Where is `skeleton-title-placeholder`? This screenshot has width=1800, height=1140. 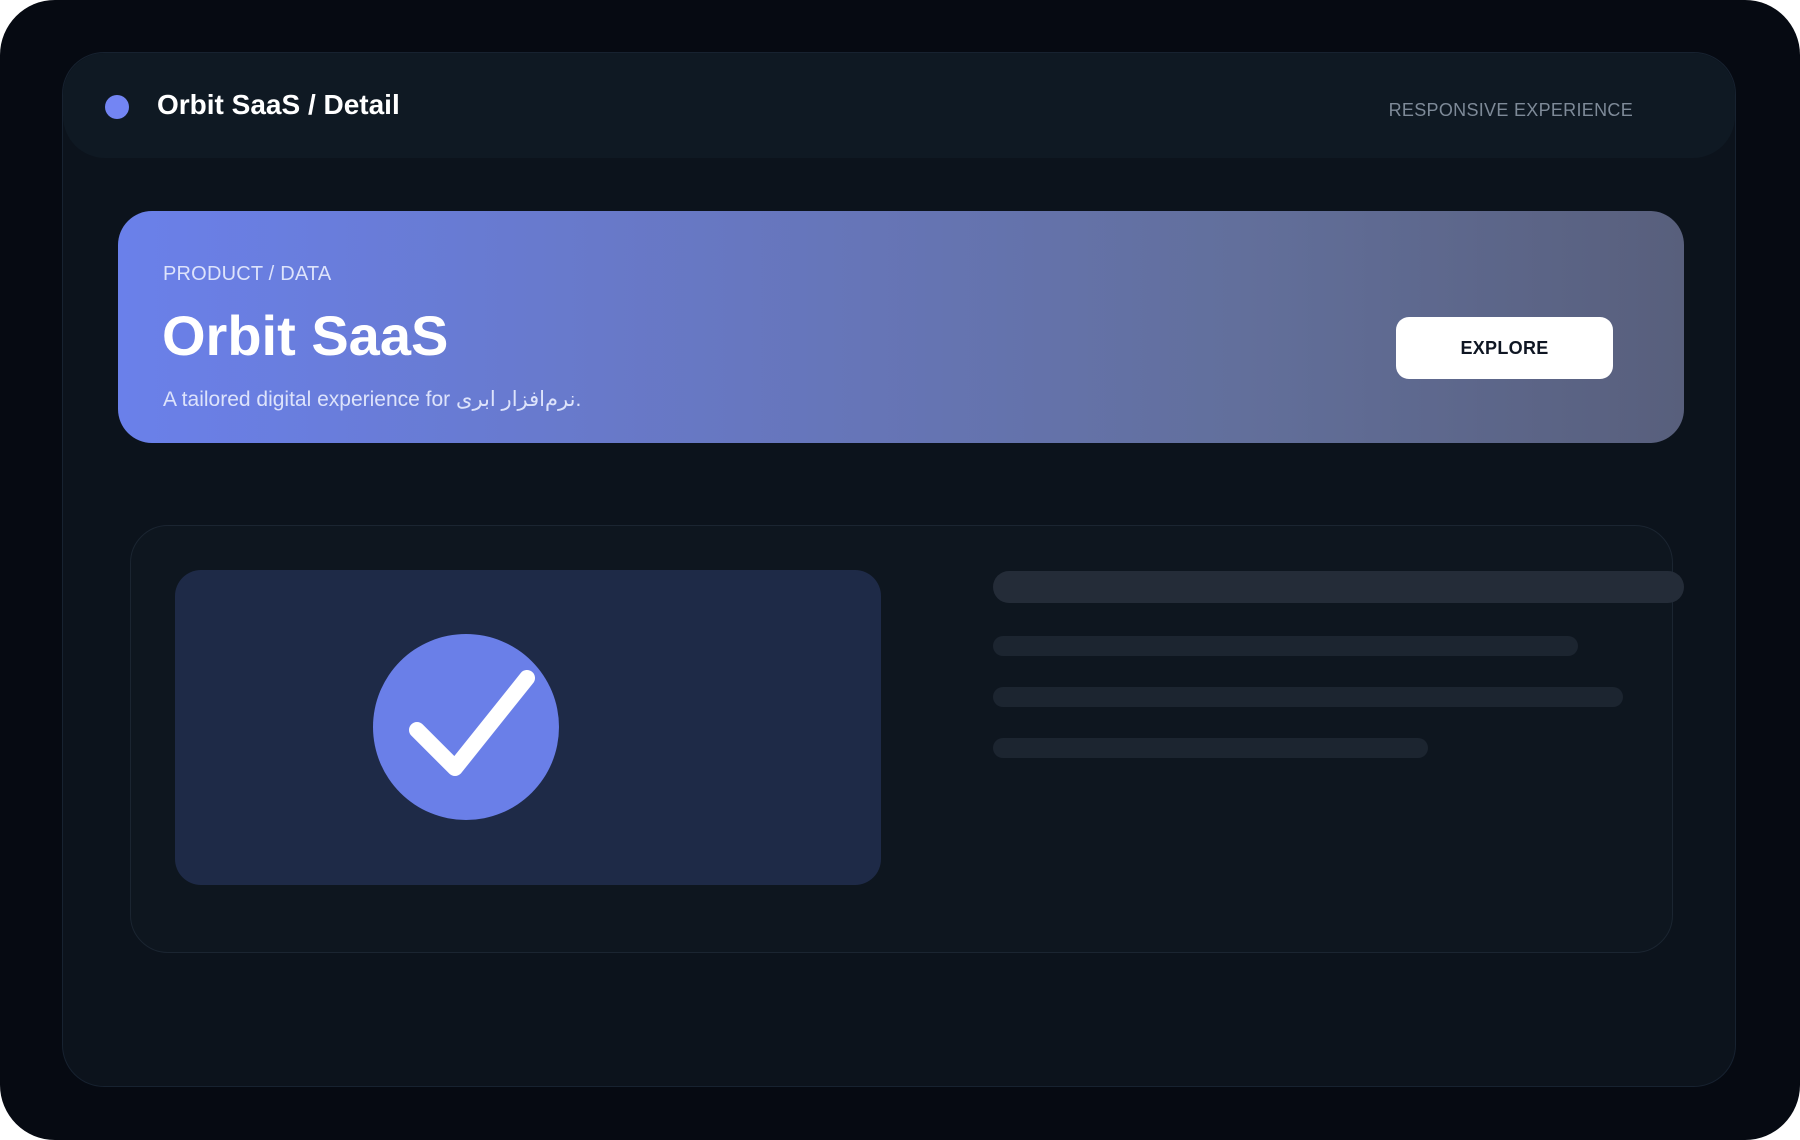 skeleton-title-placeholder is located at coordinates (1338, 587).